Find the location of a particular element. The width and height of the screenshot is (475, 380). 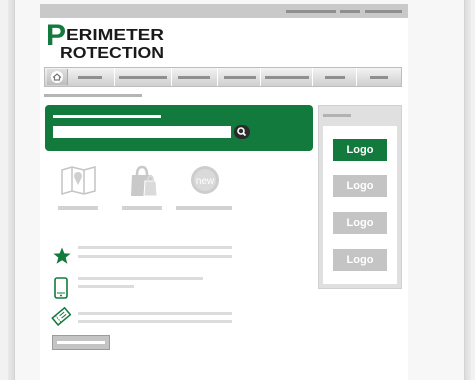

feature-shop is located at coordinates (143, 187).